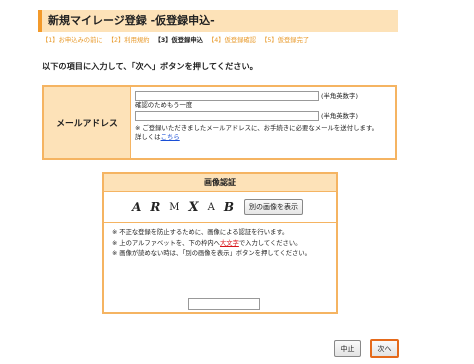  I want to click on captcha-note-2-emphasis: 大文字, so click(229, 243).